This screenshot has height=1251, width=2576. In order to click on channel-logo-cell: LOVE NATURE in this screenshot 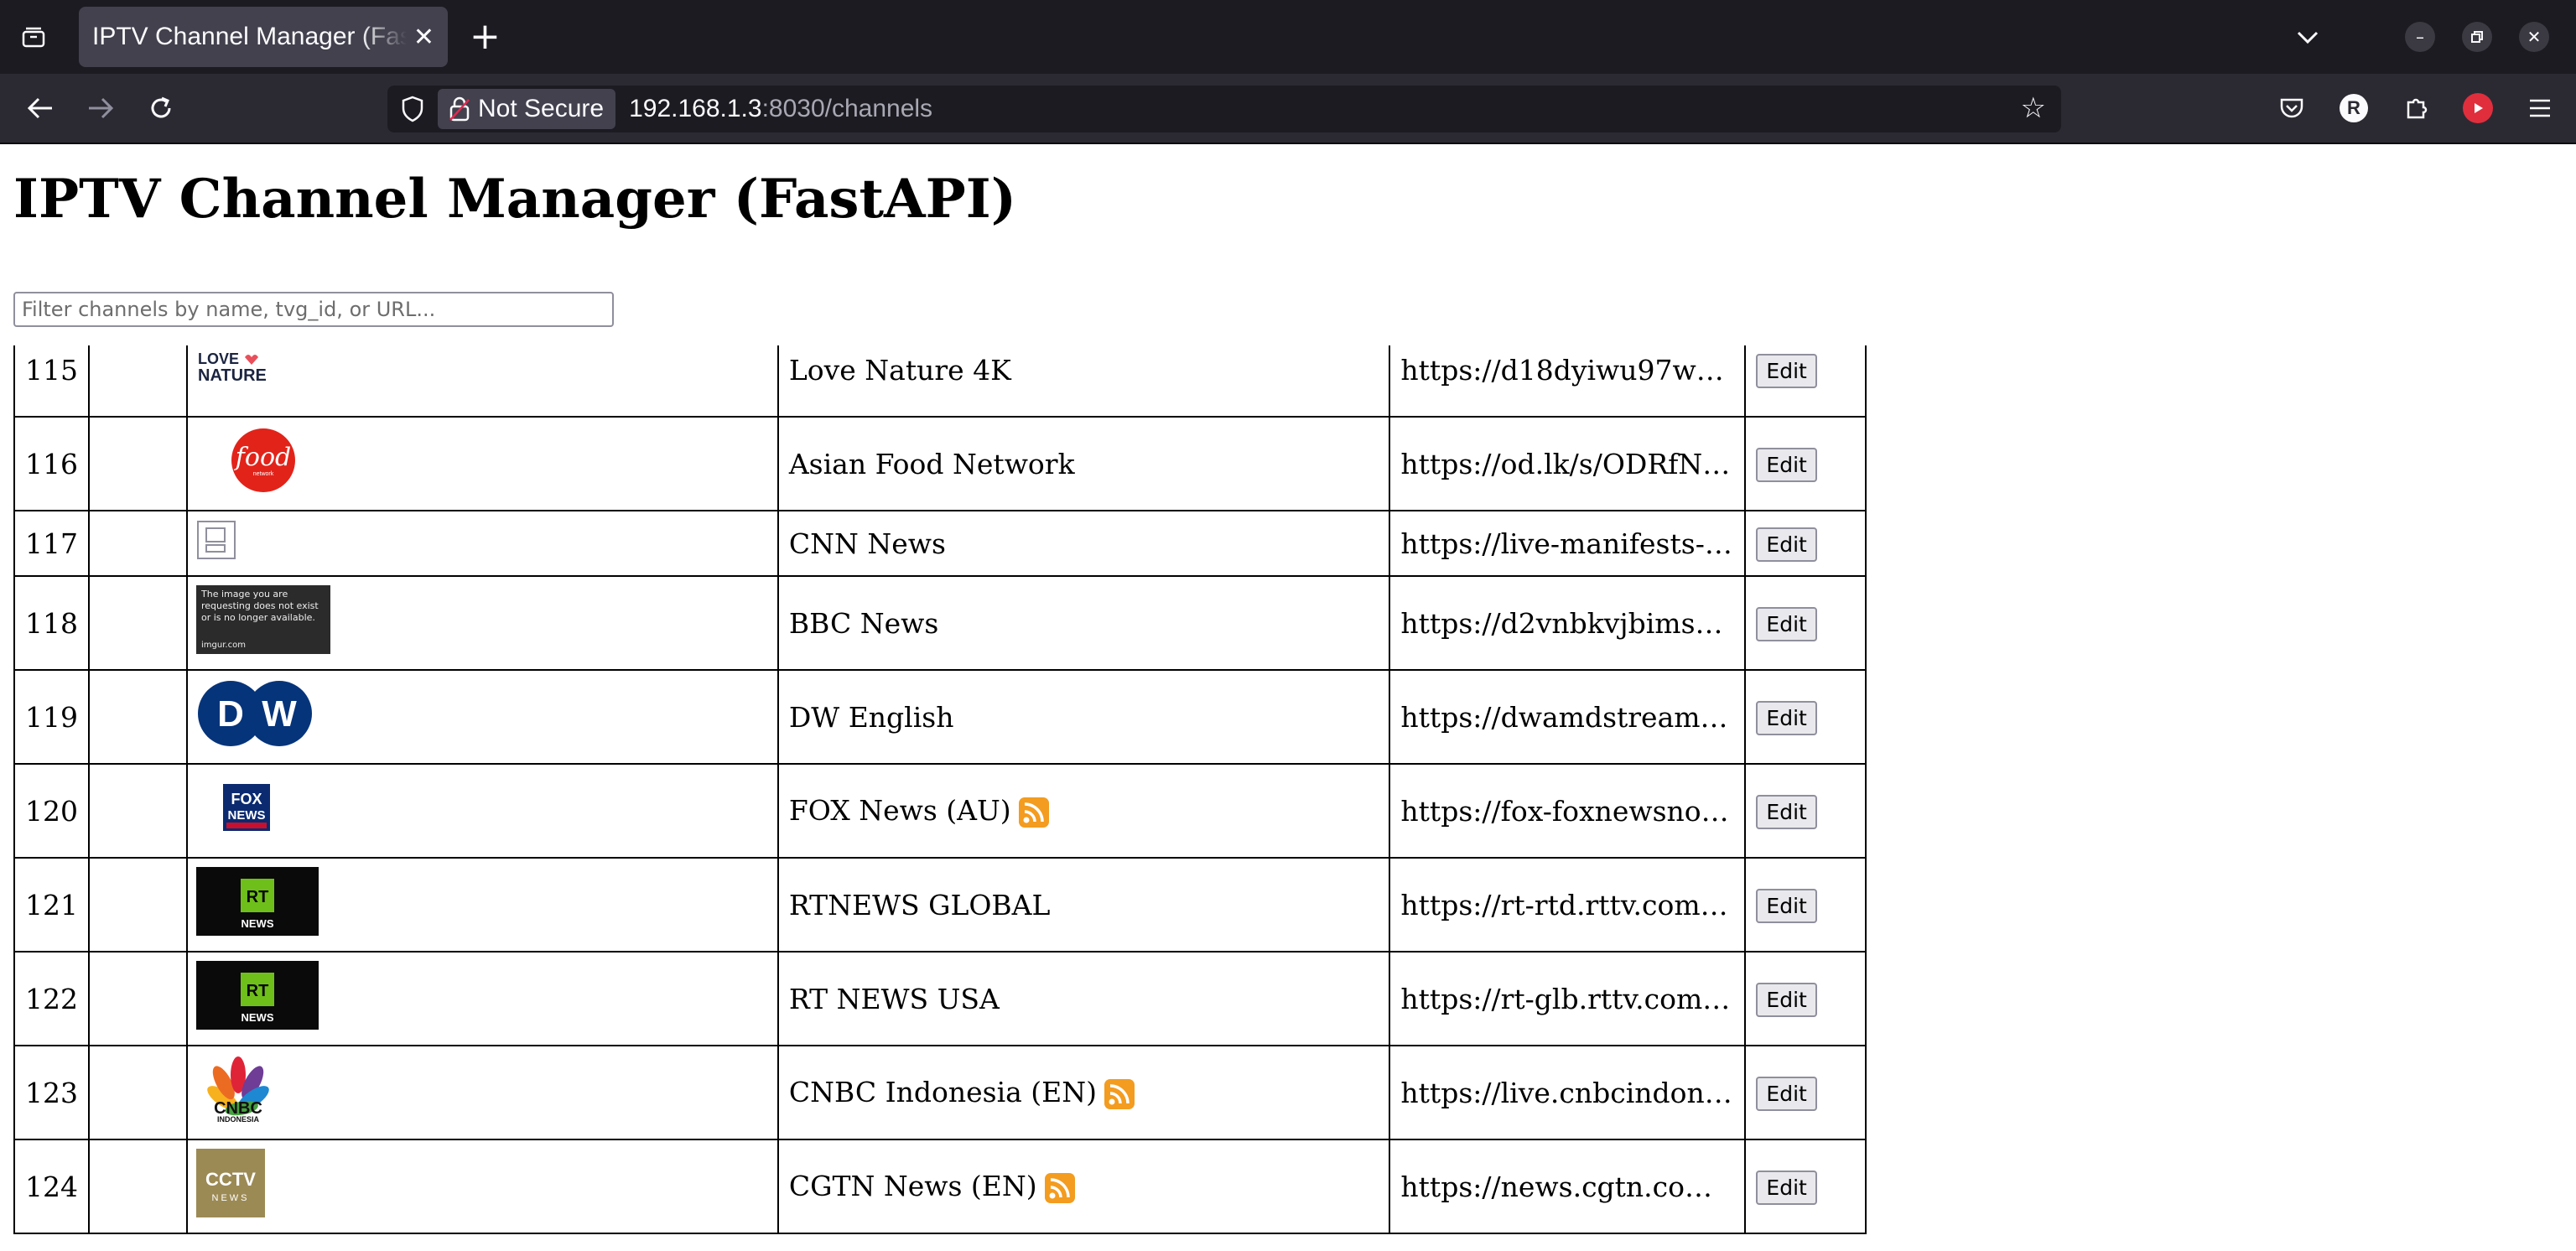, I will do `click(483, 381)`.